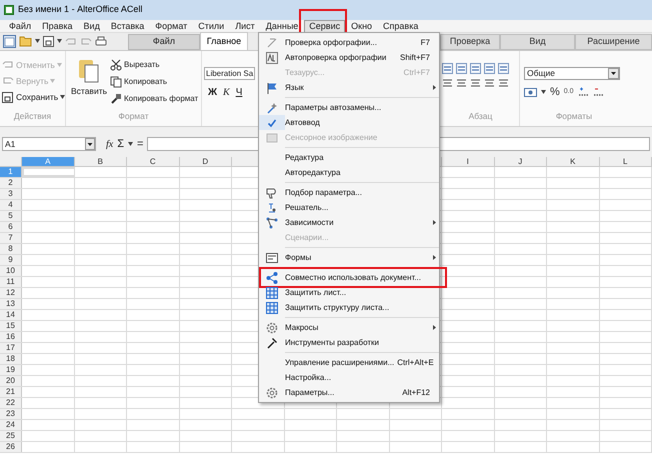  Describe the element at coordinates (425, 42) in the screenshot. I see `shortcut-label: F7` at that location.